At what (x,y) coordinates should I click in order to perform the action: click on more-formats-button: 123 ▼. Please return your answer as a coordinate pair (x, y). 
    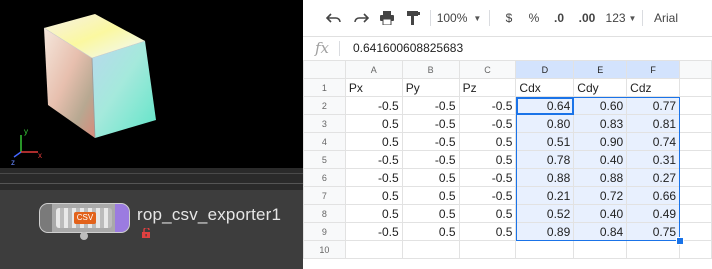
    Looking at the image, I should click on (621, 18).